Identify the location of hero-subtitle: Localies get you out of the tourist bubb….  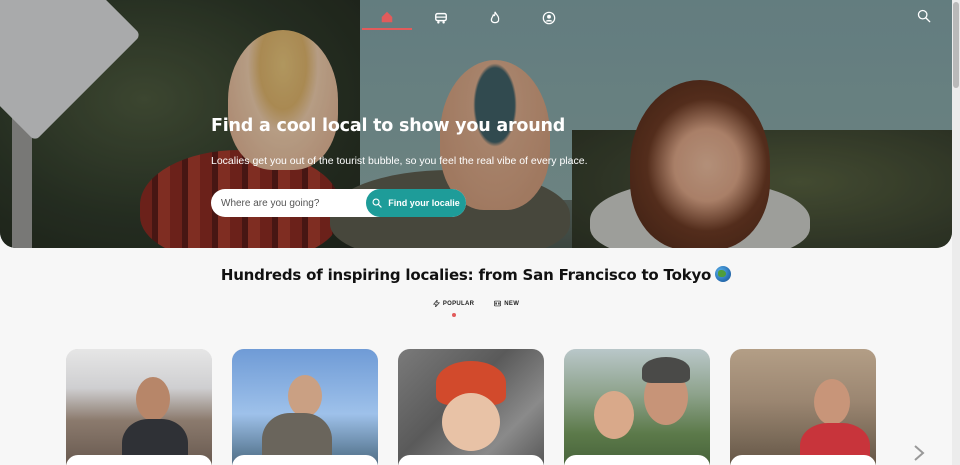
(399, 161).